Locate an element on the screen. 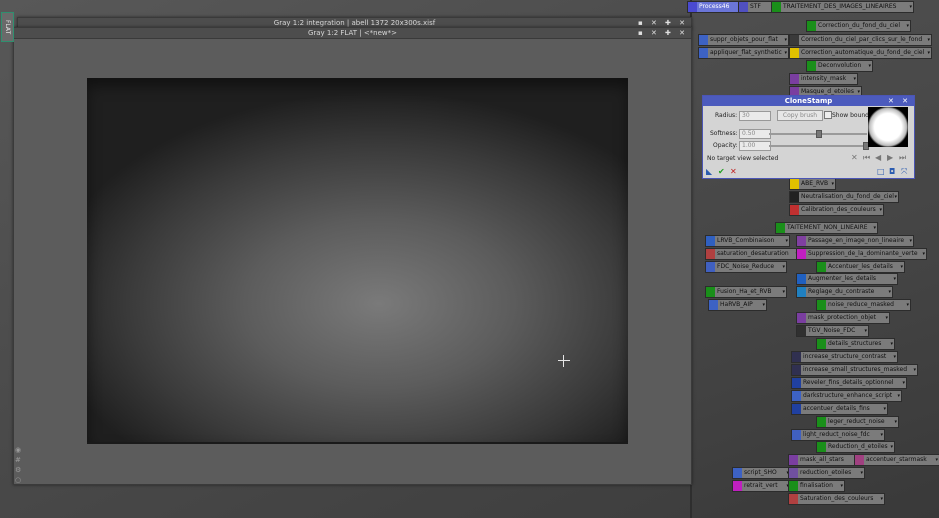  process-appliquer-flat-synthetic: appliquer_flat_synthetic ▾ is located at coordinates (743, 53).